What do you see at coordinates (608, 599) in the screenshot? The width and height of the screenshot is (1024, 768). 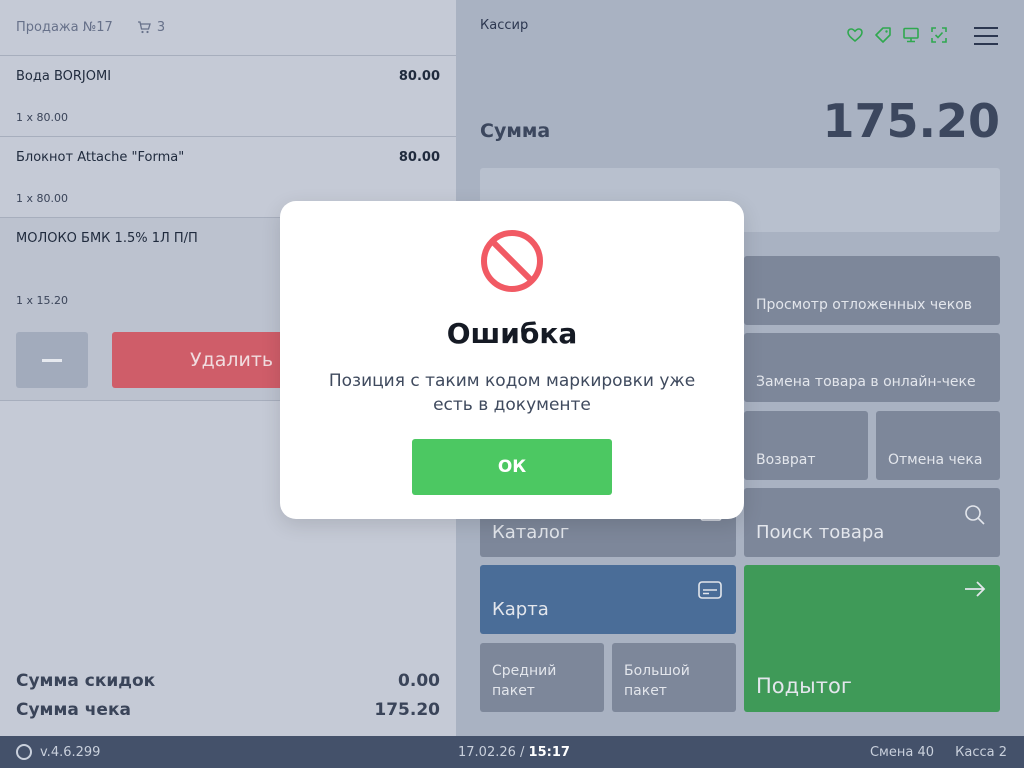 I see `card-payment-tile: Карта` at bounding box center [608, 599].